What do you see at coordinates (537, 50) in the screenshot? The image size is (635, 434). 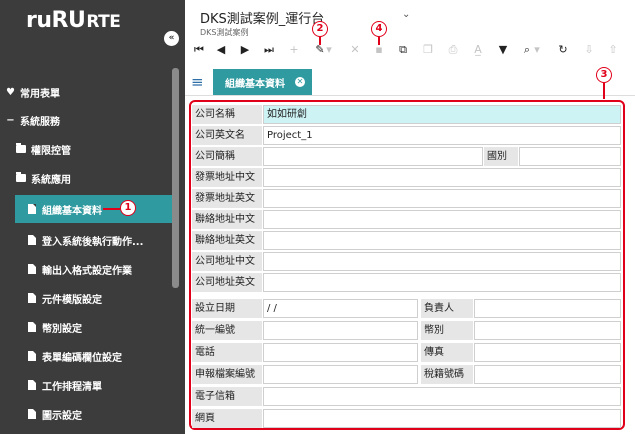 I see `search-caret-icon: ▾` at bounding box center [537, 50].